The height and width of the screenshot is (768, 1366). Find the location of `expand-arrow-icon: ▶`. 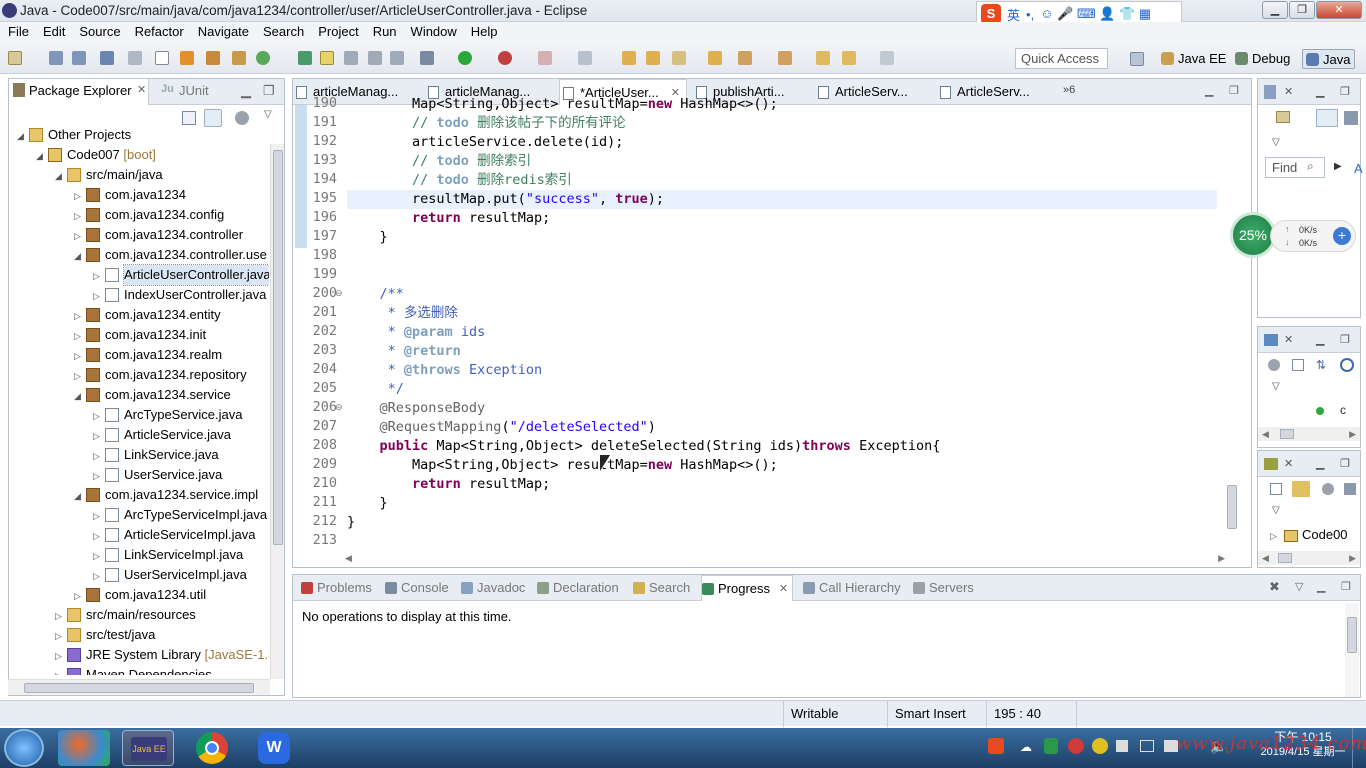

expand-arrow-icon: ▶ is located at coordinates (1338, 166).